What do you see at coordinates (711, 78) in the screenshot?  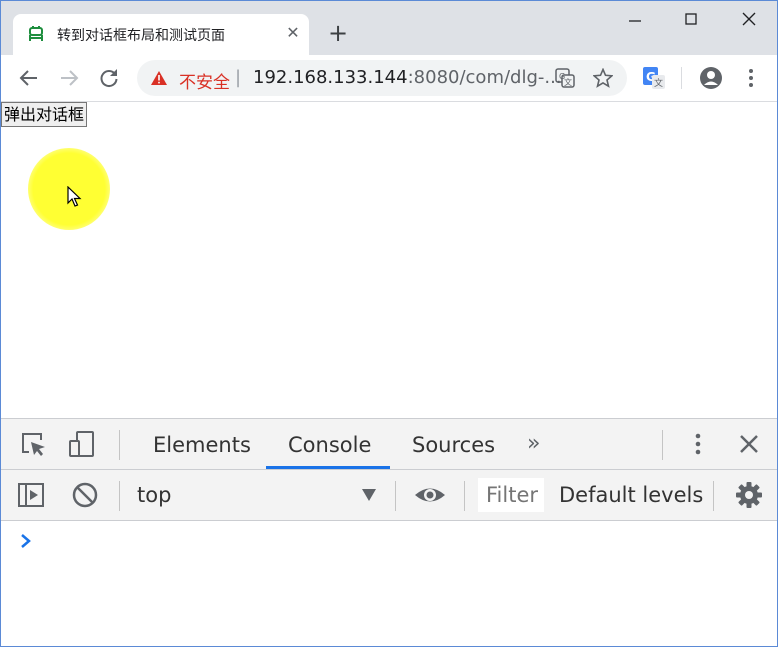 I see `profile-avatar-icon` at bounding box center [711, 78].